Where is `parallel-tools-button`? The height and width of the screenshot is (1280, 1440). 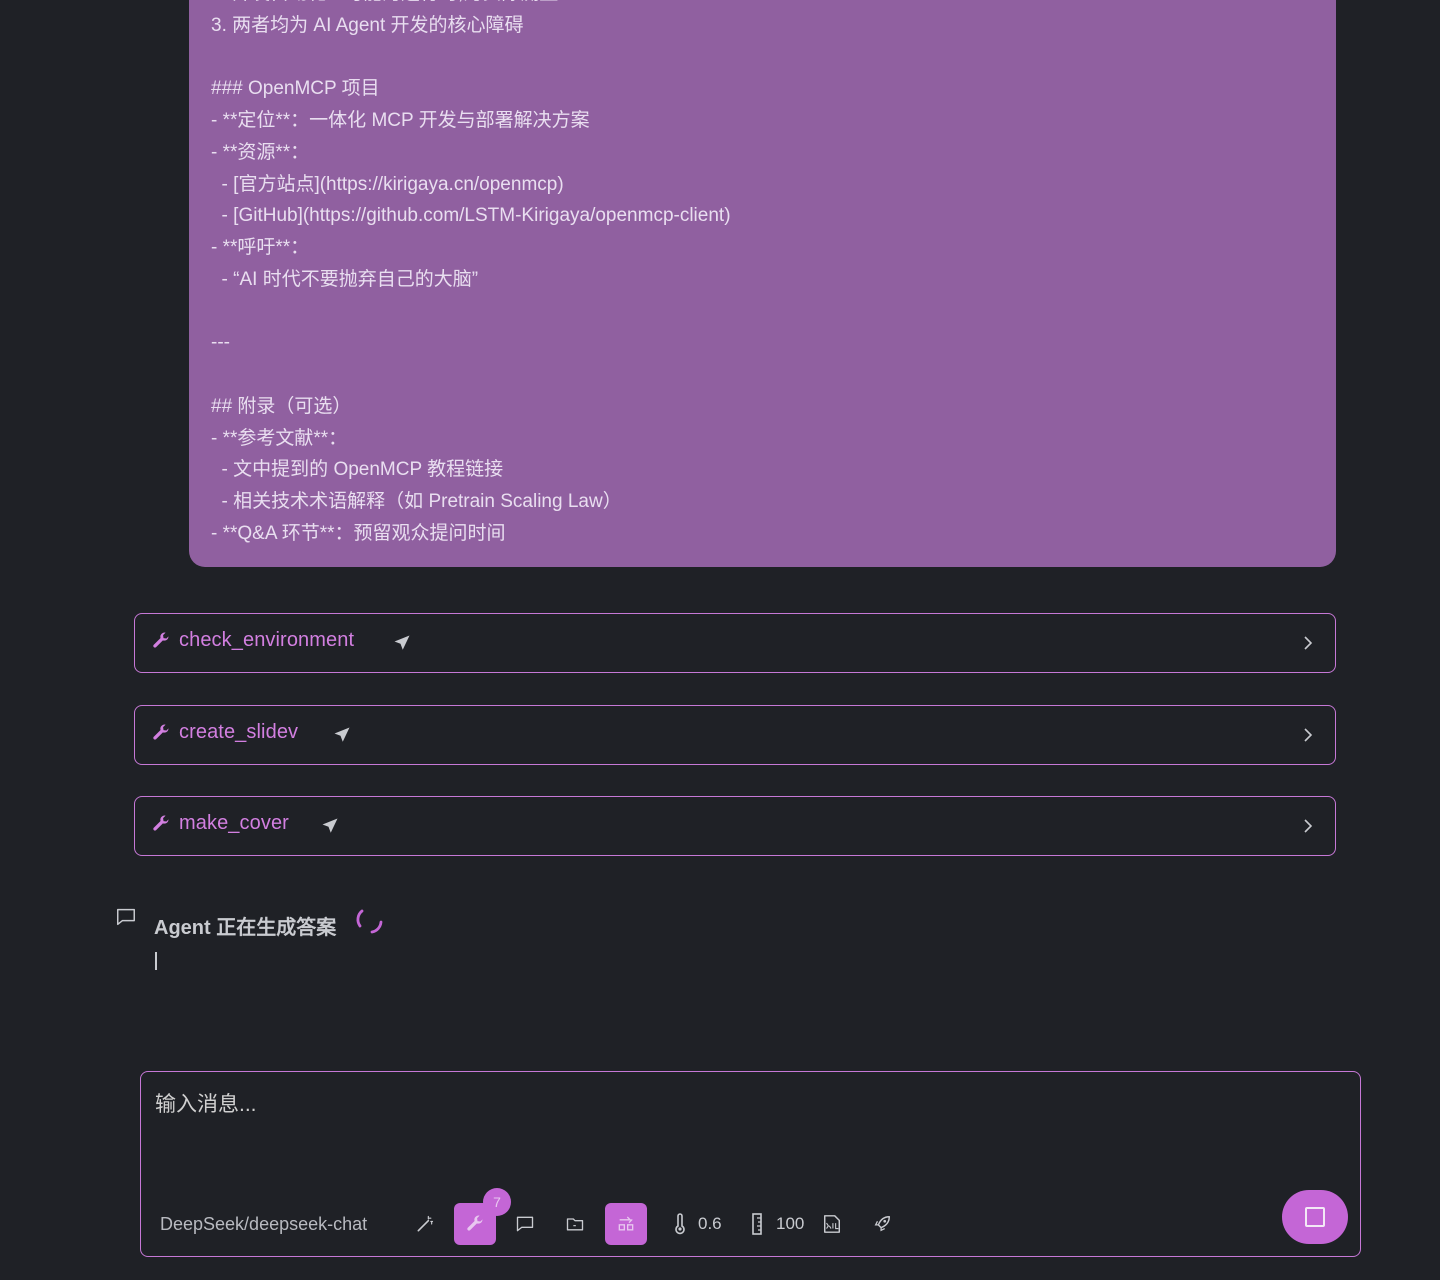
parallel-tools-button is located at coordinates (626, 1224).